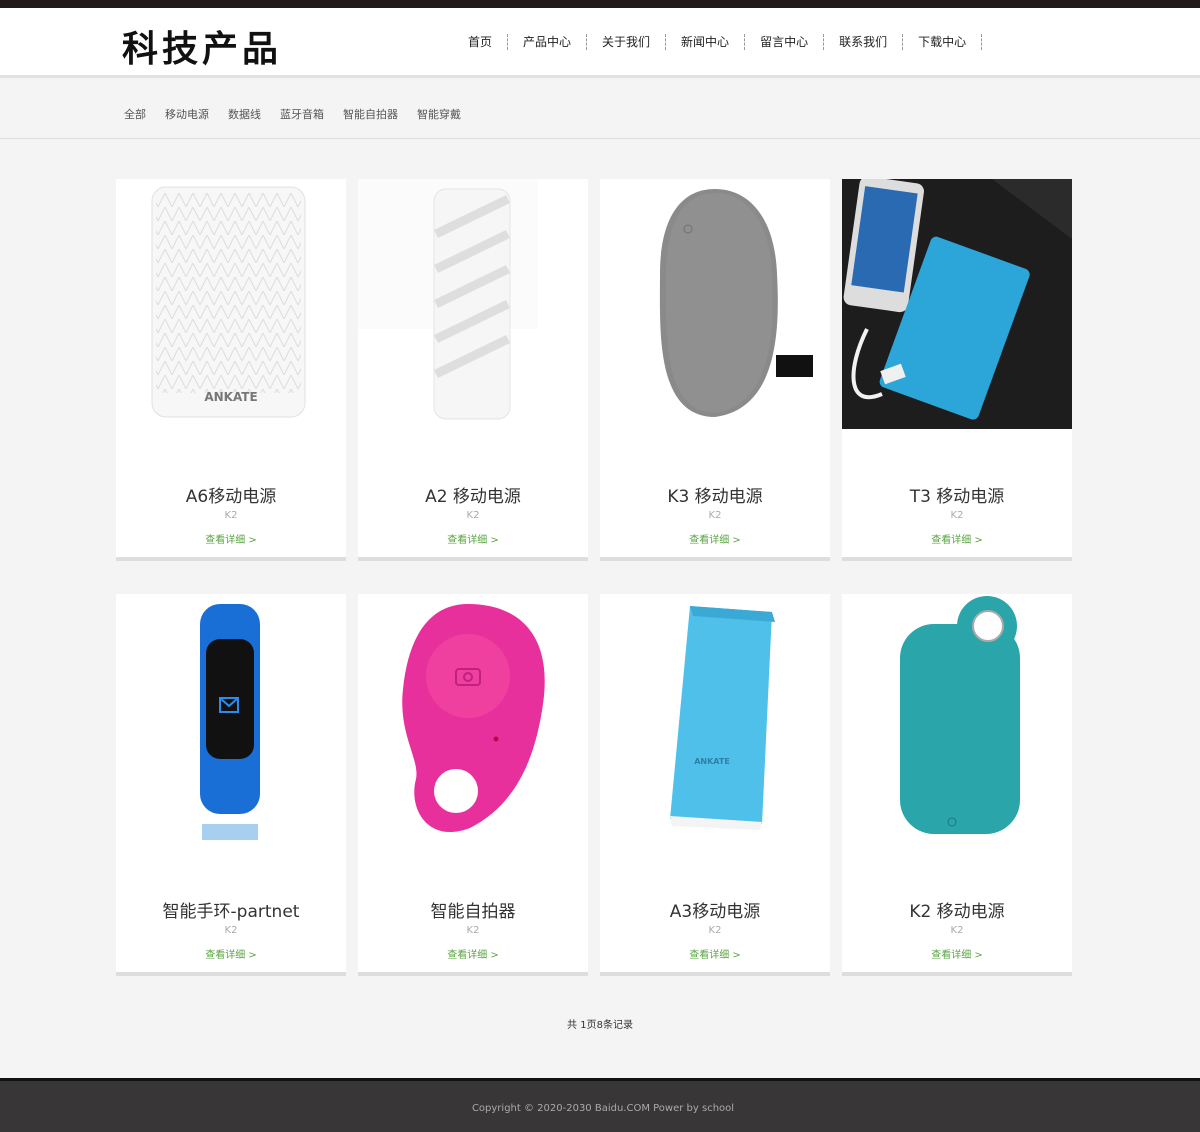 This screenshot has height=1132, width=1200. What do you see at coordinates (788, 42) in the screenshot?
I see `nav-item-messages: 留言中心` at bounding box center [788, 42].